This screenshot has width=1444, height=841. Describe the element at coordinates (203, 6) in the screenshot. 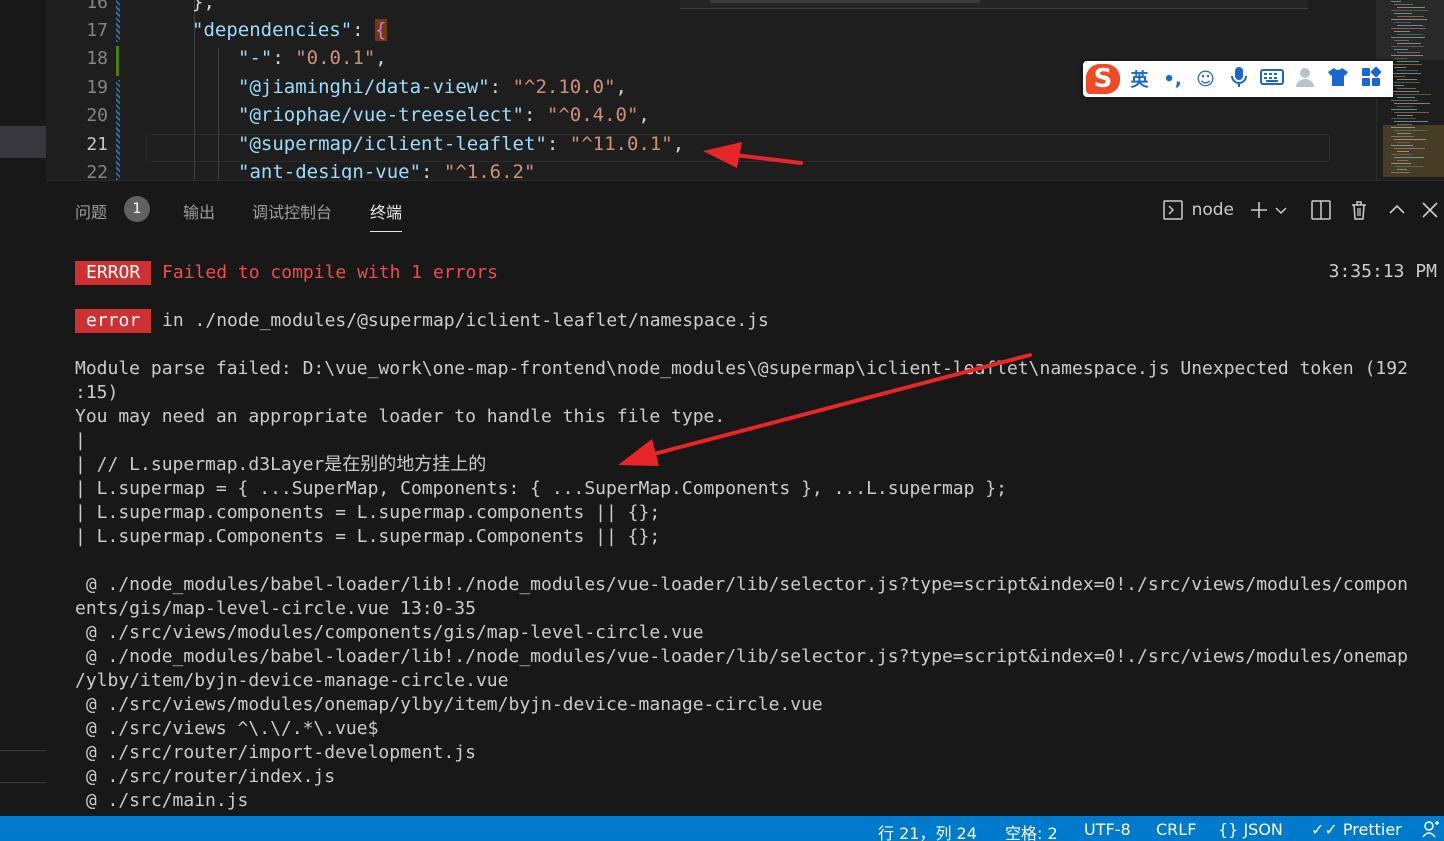

I see `code-line: },` at that location.